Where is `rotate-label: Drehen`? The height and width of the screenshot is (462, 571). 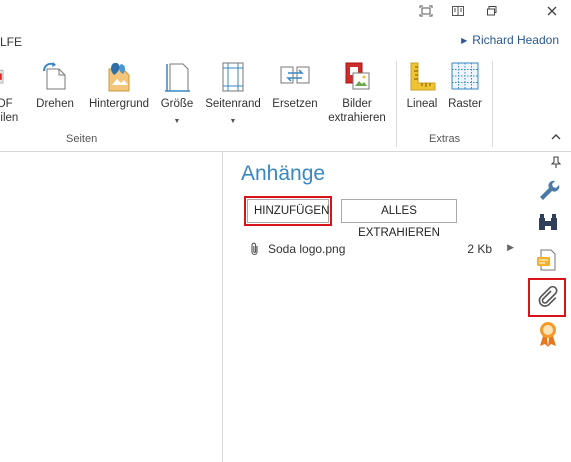
rotate-label: Drehen is located at coordinates (55, 104).